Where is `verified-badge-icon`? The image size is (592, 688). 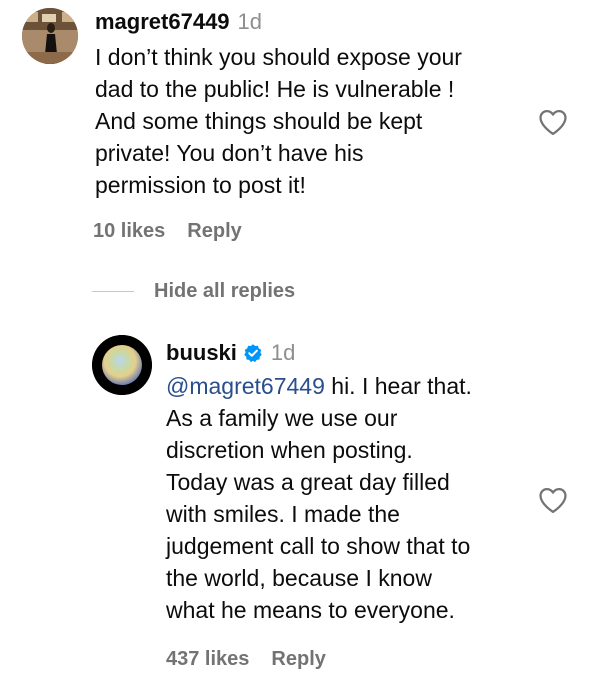
verified-badge-icon is located at coordinates (253, 353).